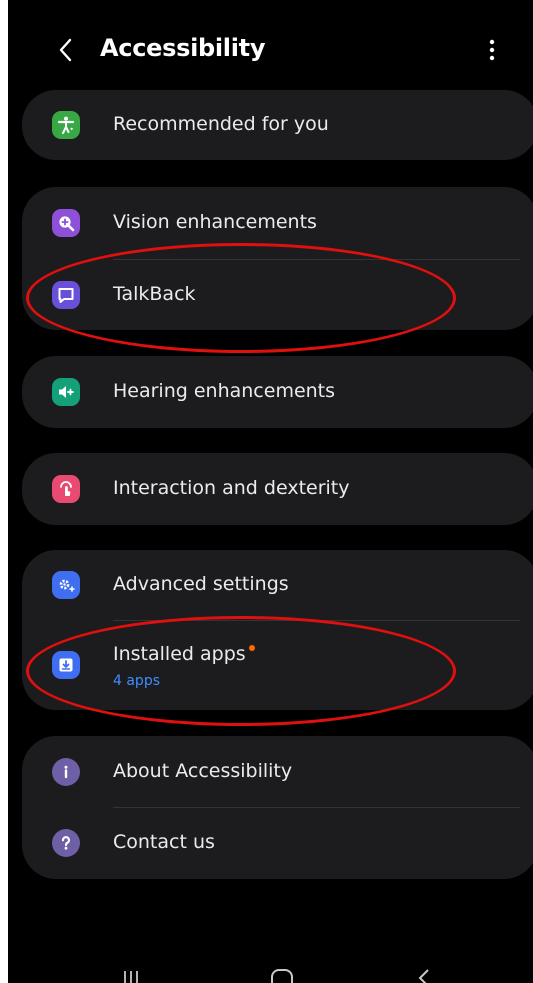 This screenshot has width=533, height=983. I want to click on card-about: About Accessibility Contact us, so click(277, 807).